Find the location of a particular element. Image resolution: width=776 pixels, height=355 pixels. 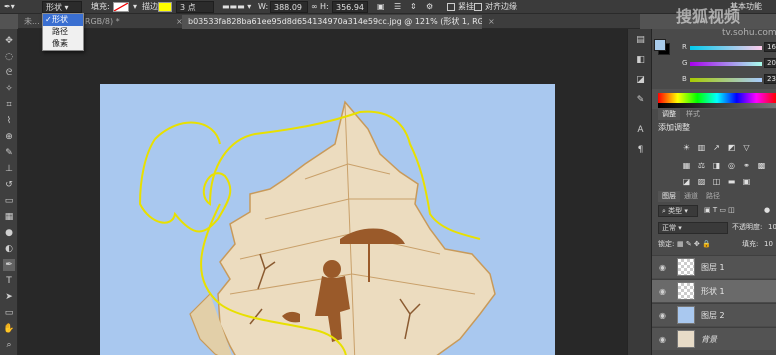

selective-color-icon: ▣ is located at coordinates (746, 181).